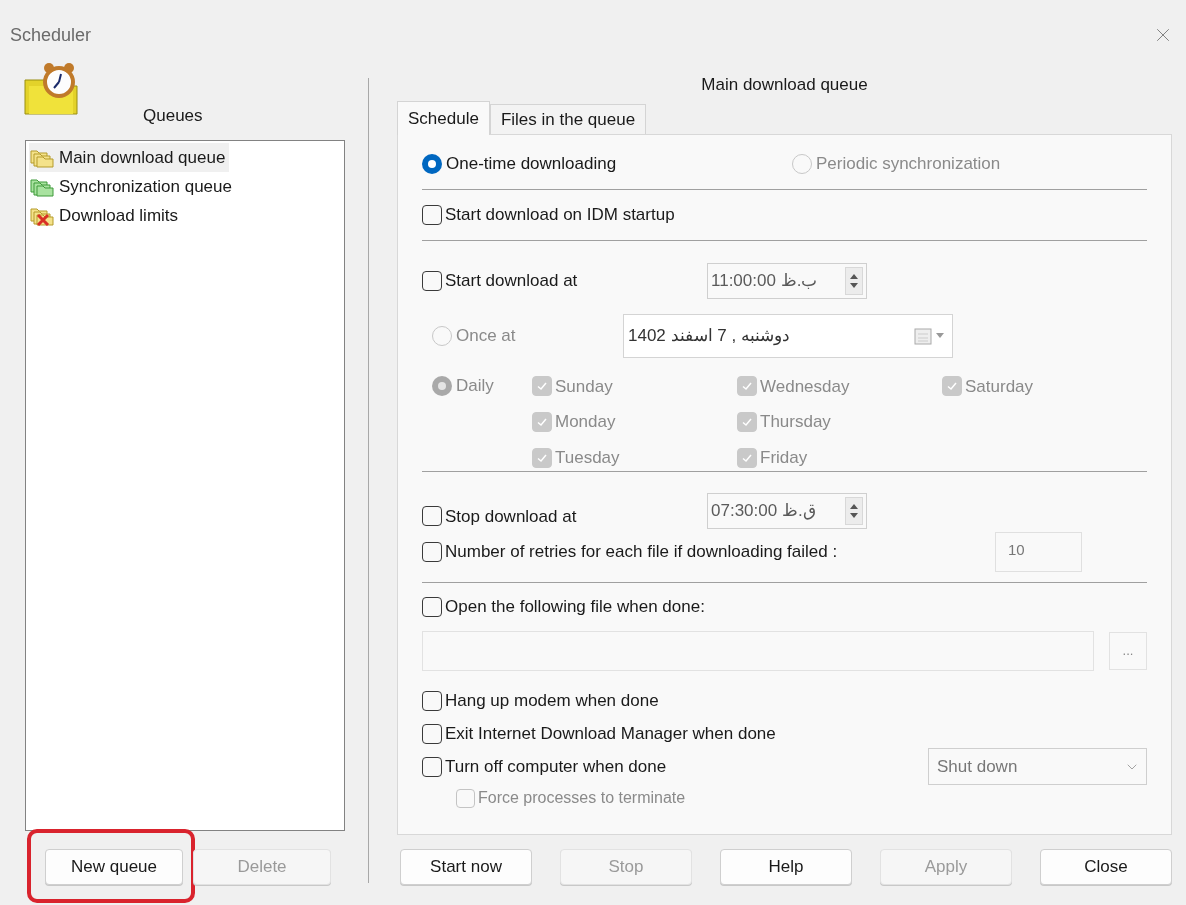 The width and height of the screenshot is (1186, 905). What do you see at coordinates (610, 733) in the screenshot?
I see `checkbox-label: Exit Internet Download Manager when done` at bounding box center [610, 733].